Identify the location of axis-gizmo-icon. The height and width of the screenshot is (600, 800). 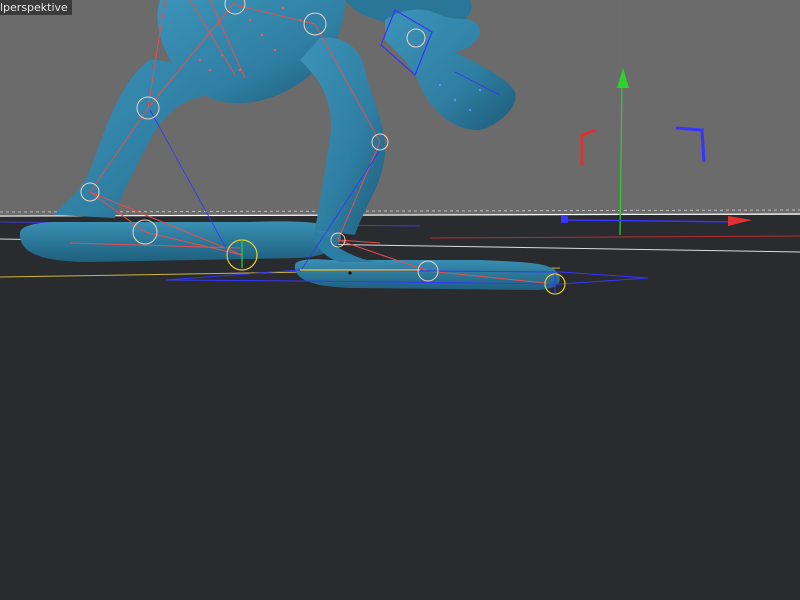
(656, 118).